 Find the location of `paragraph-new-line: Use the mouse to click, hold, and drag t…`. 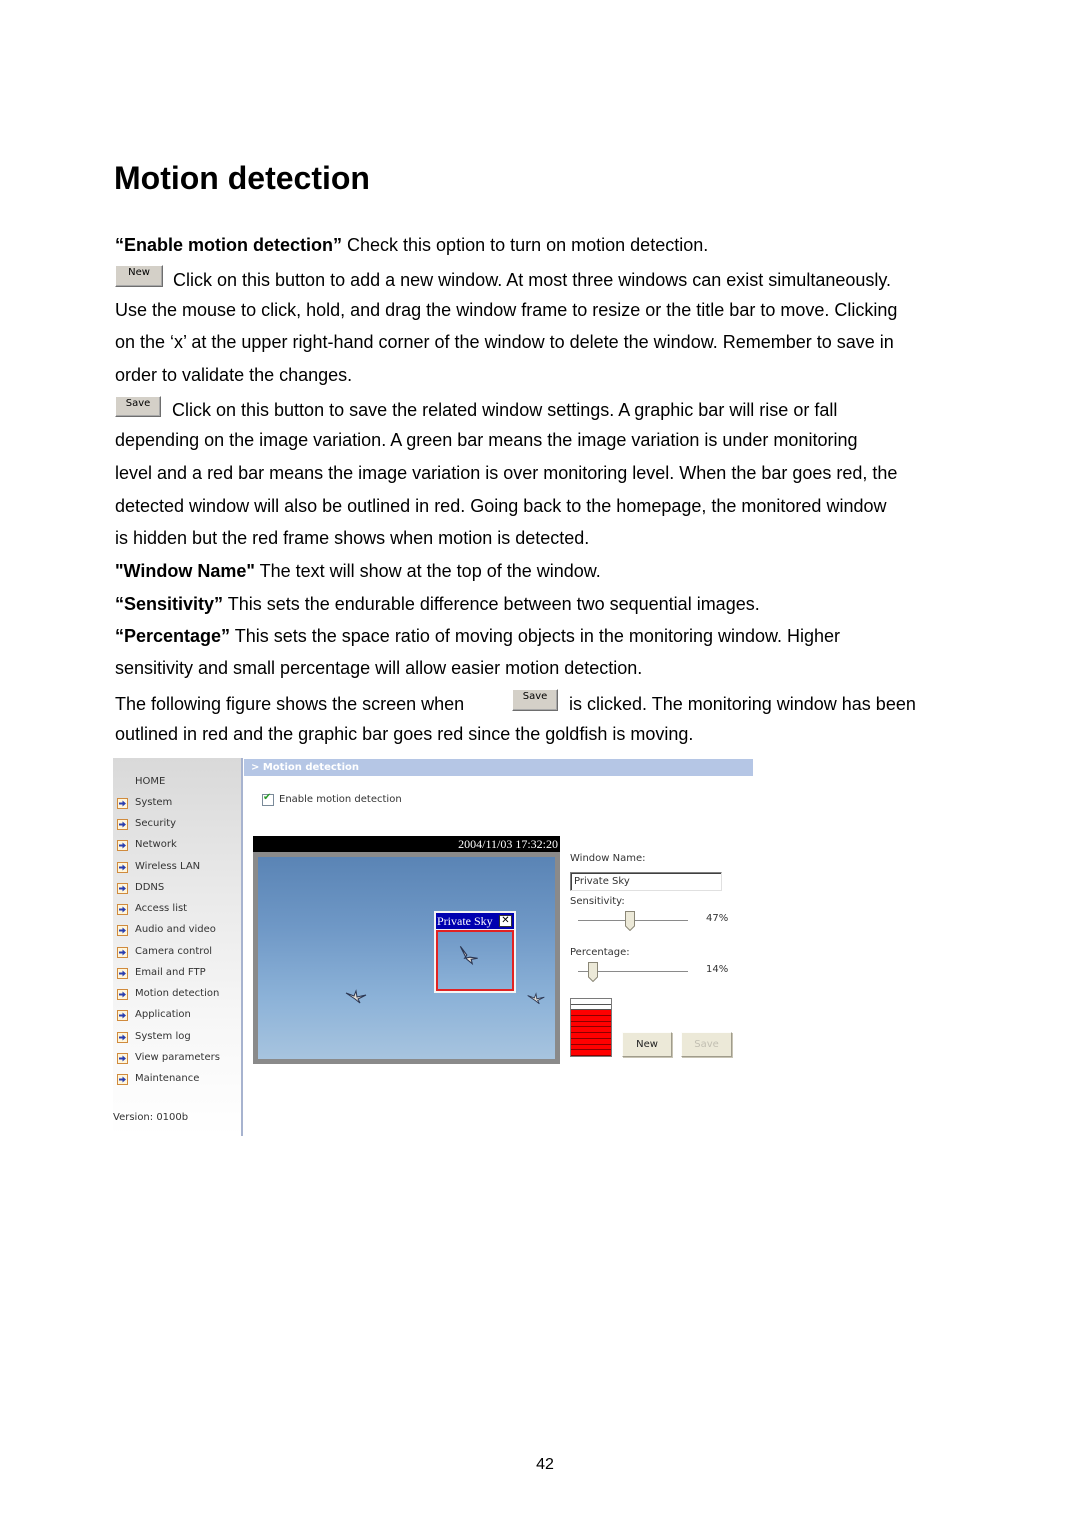

paragraph-new-line: Use the mouse to click, hold, and drag t… is located at coordinates (506, 310).